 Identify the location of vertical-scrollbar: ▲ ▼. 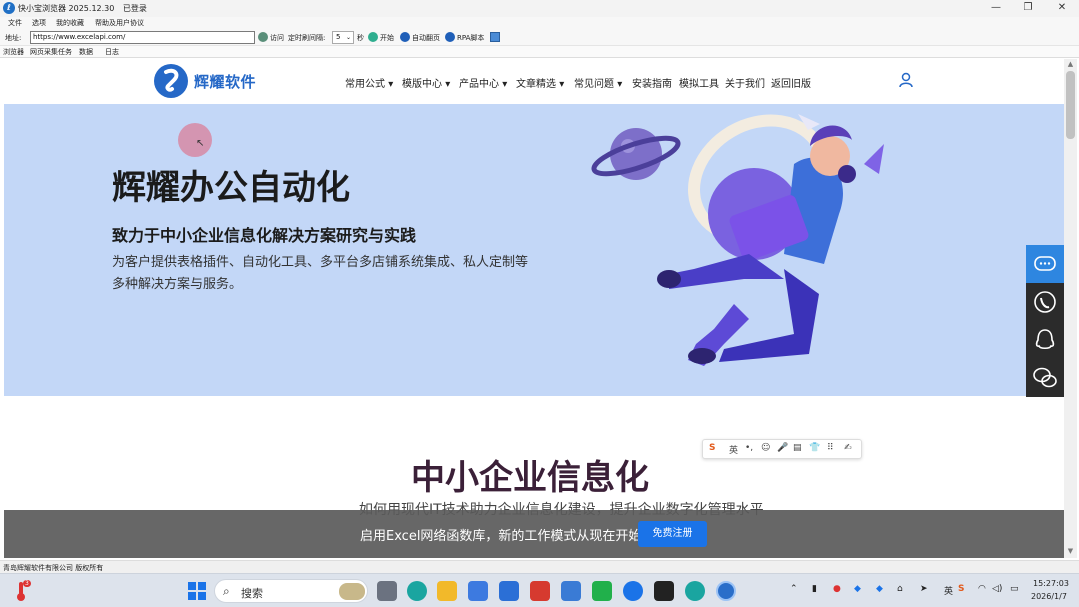
(1070, 308).